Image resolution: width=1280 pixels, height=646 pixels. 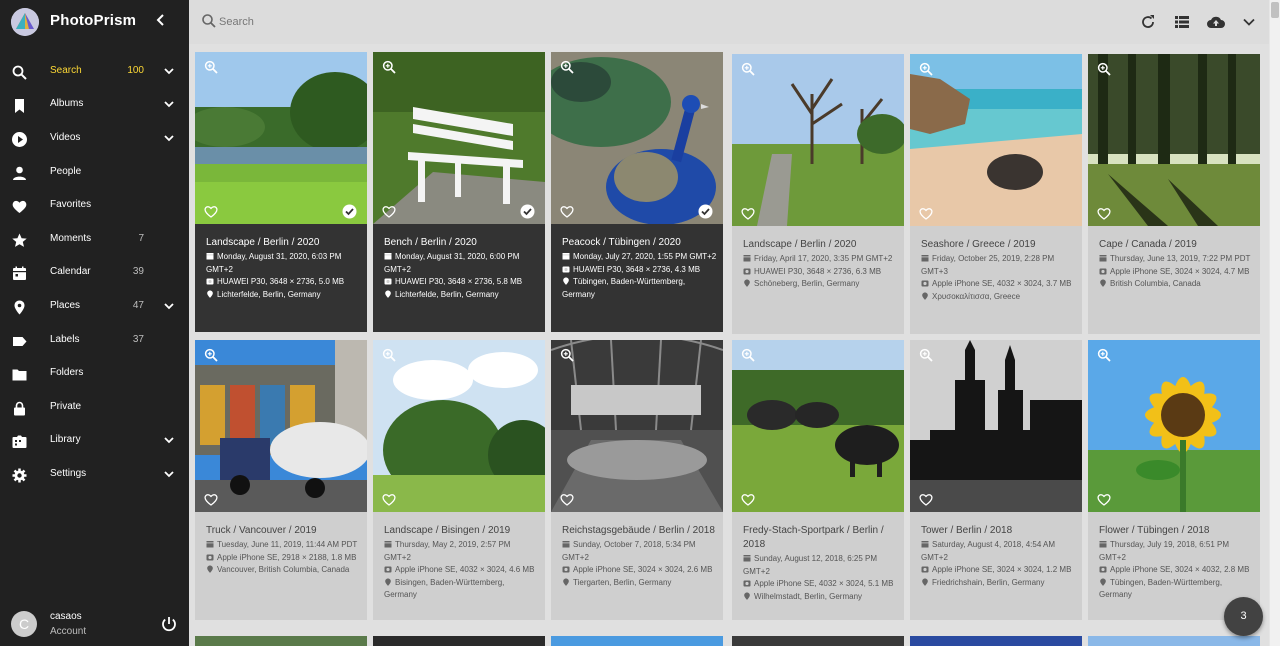 What do you see at coordinates (1182, 22) in the screenshot?
I see `list-view-icon` at bounding box center [1182, 22].